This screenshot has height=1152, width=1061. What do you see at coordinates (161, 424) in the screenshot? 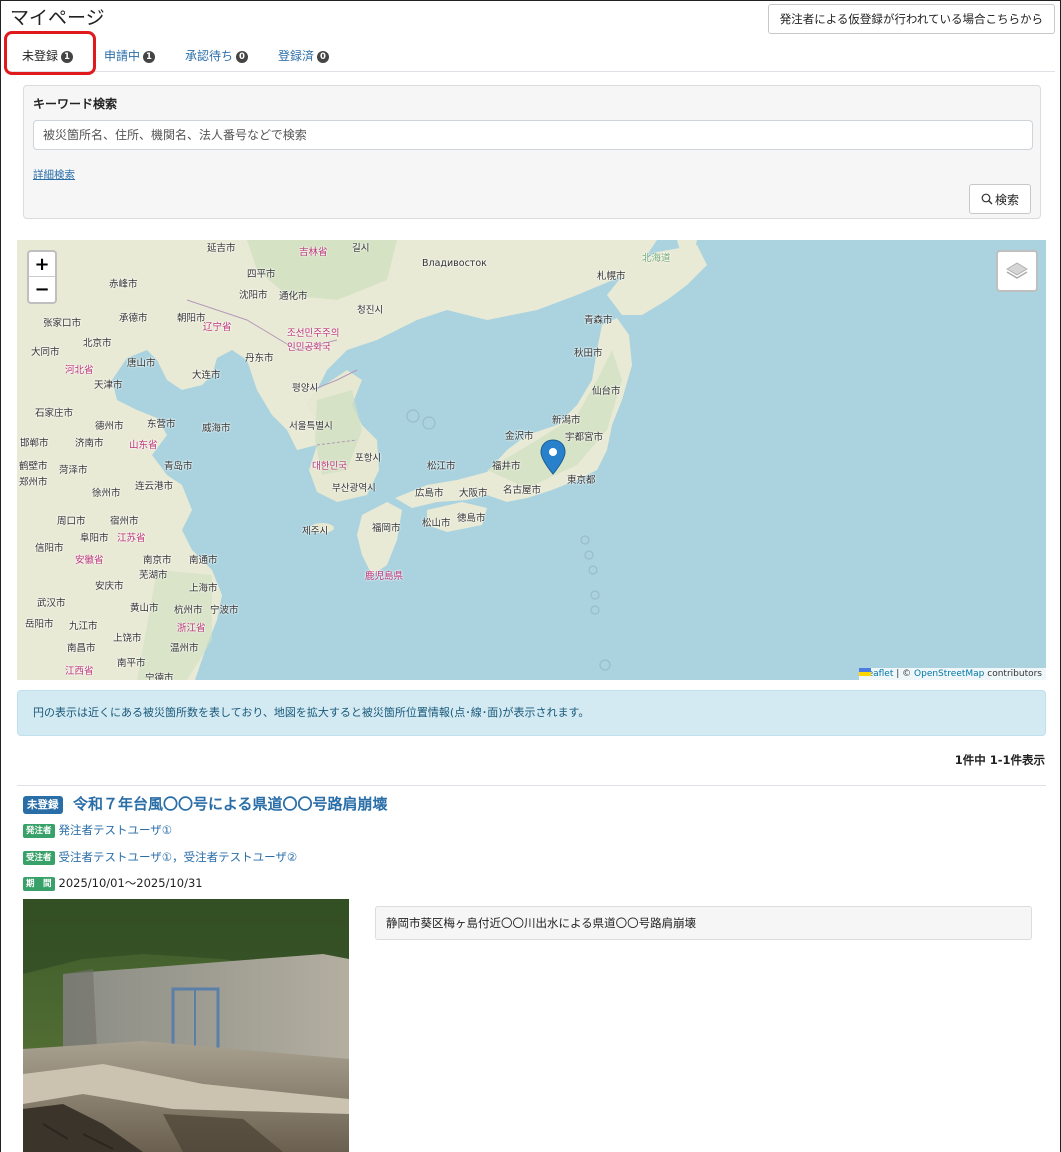
I see `map-place-label: 东营市` at bounding box center [161, 424].